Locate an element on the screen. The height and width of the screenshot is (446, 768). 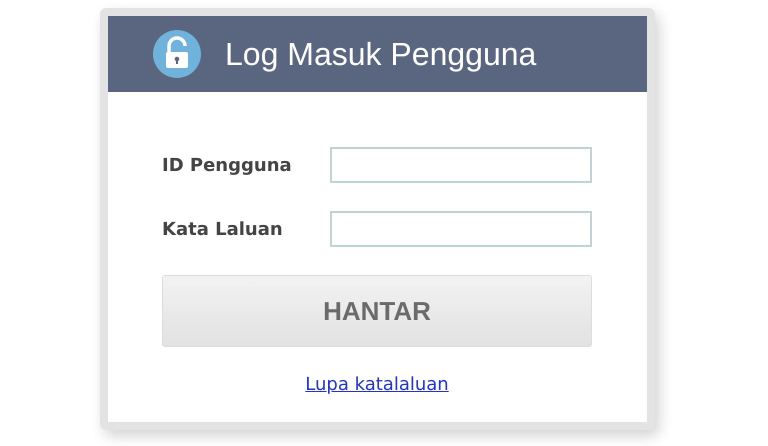
submit-button: HANTAR is located at coordinates (377, 311).